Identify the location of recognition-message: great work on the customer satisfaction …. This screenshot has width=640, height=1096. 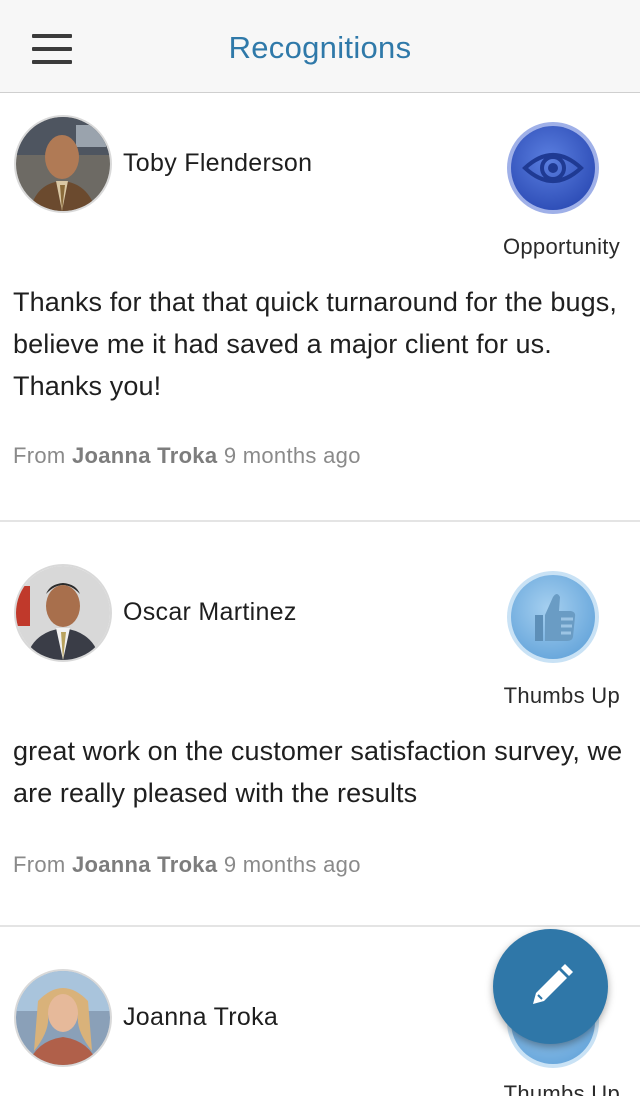
(318, 772).